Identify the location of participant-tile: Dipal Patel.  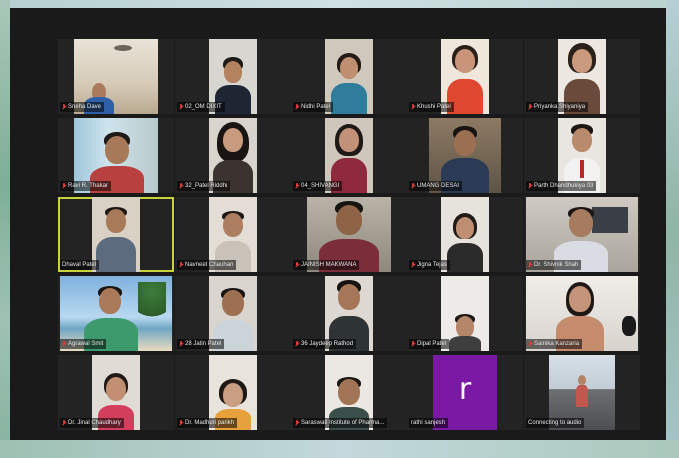
(465, 313).